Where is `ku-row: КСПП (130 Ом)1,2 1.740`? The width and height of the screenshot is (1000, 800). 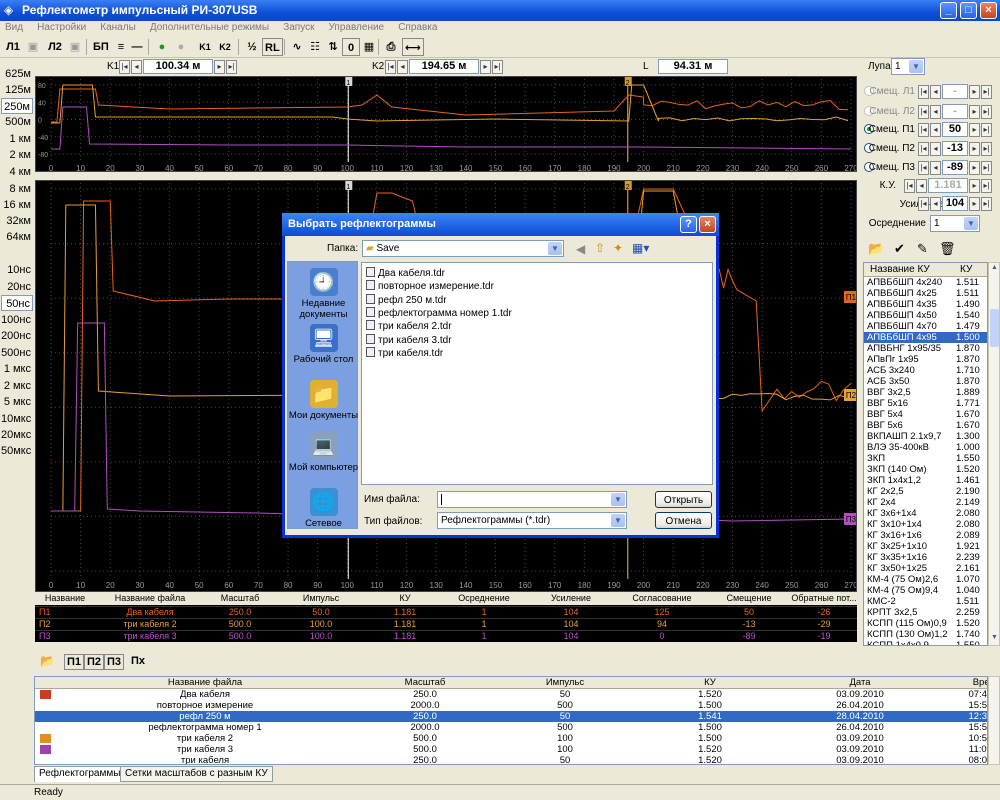
ku-row: КСПП (130 Ом)1,2 1.740 is located at coordinates (925, 634).